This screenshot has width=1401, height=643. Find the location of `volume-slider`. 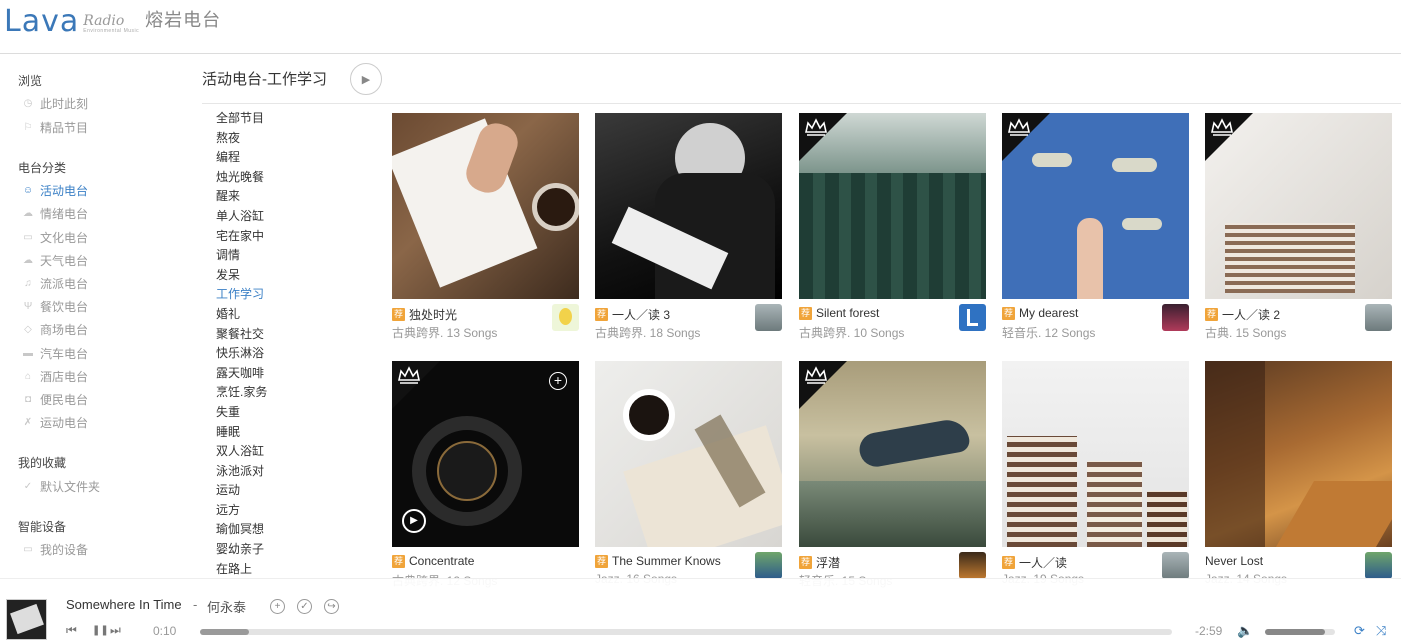

volume-slider is located at coordinates (1300, 632).